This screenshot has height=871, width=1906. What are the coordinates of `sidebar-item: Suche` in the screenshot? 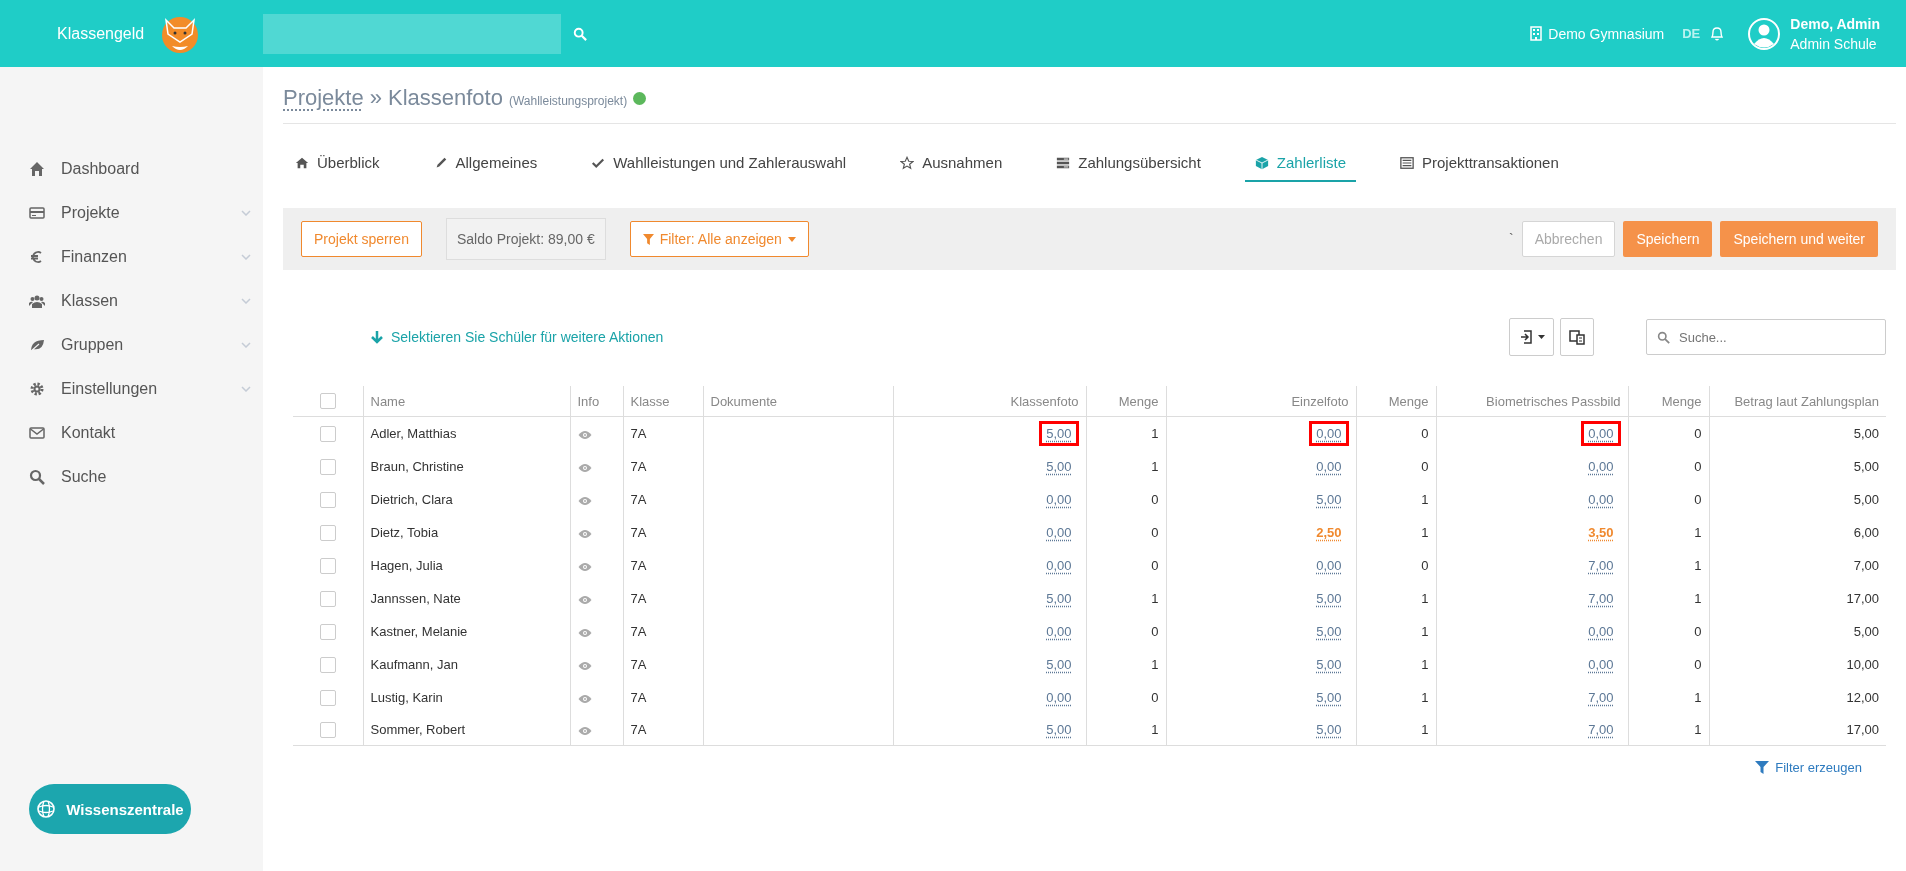 It's located at (131, 477).